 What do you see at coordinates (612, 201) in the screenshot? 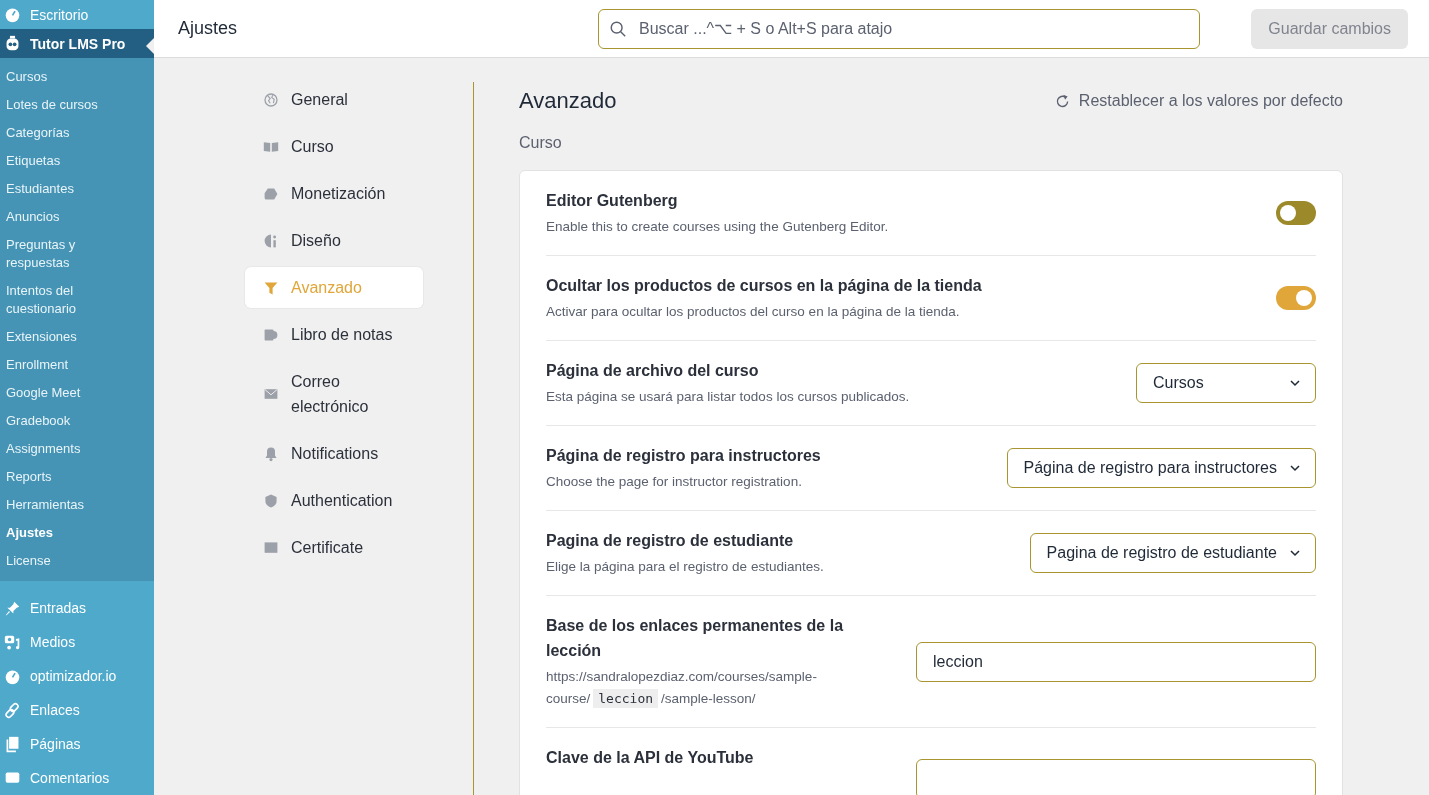
I see `setting-title: Editor Gutenberg` at bounding box center [612, 201].